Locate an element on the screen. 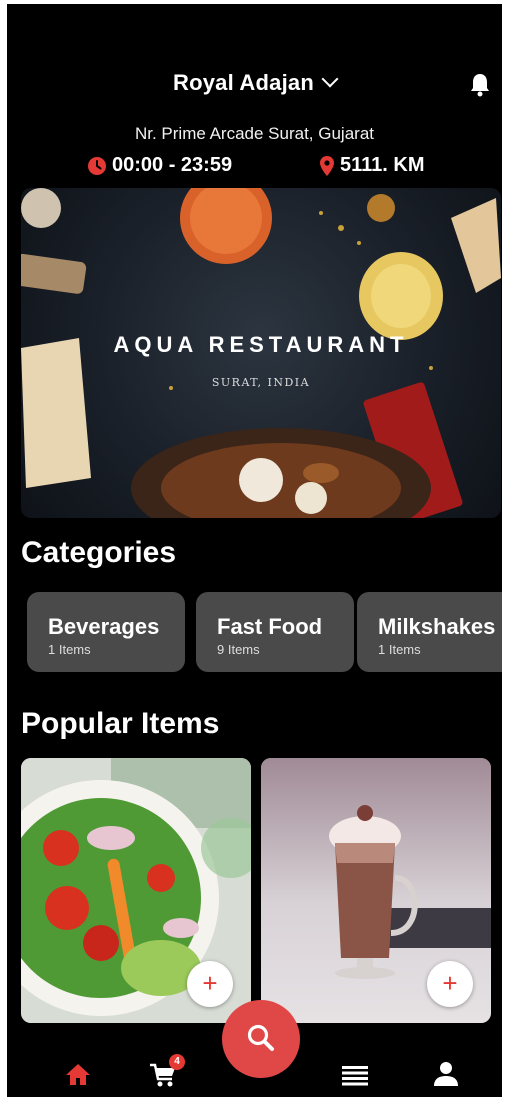 The image size is (508, 1101). cart-count-badge: 4 is located at coordinates (177, 1062).